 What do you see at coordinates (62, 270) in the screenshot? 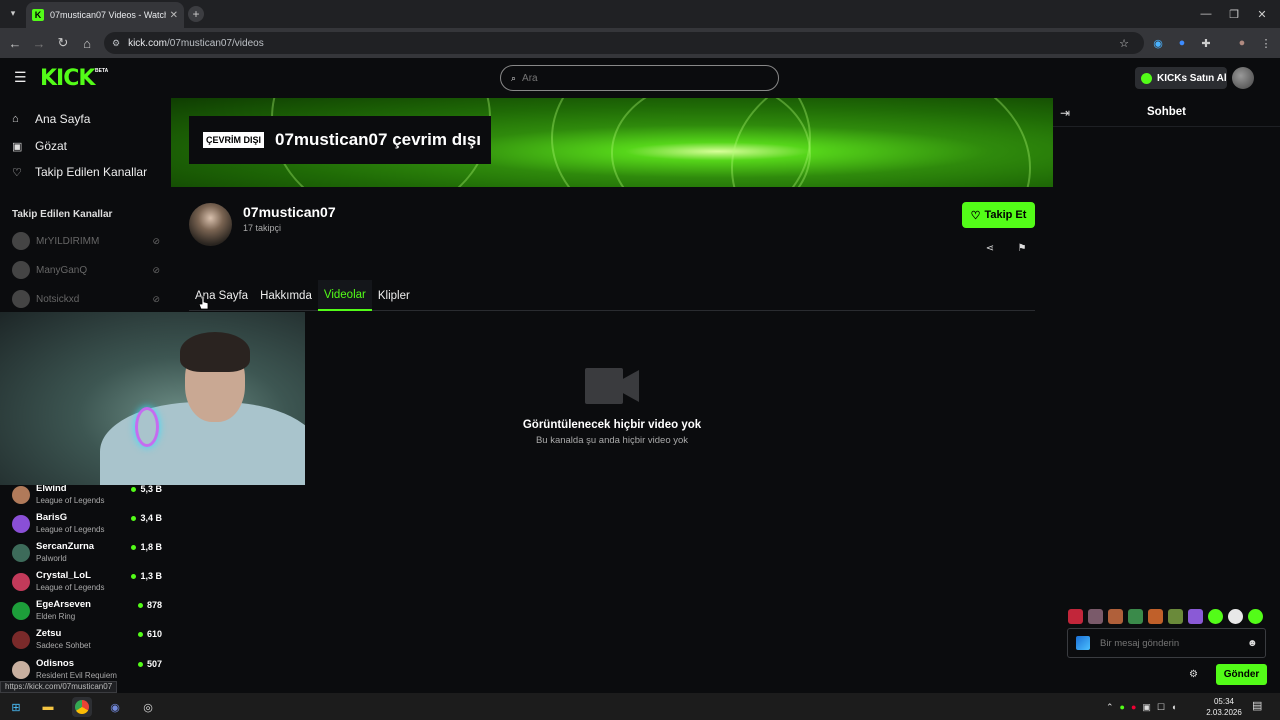
I see `channel-name: ManyGanQ` at bounding box center [62, 270].